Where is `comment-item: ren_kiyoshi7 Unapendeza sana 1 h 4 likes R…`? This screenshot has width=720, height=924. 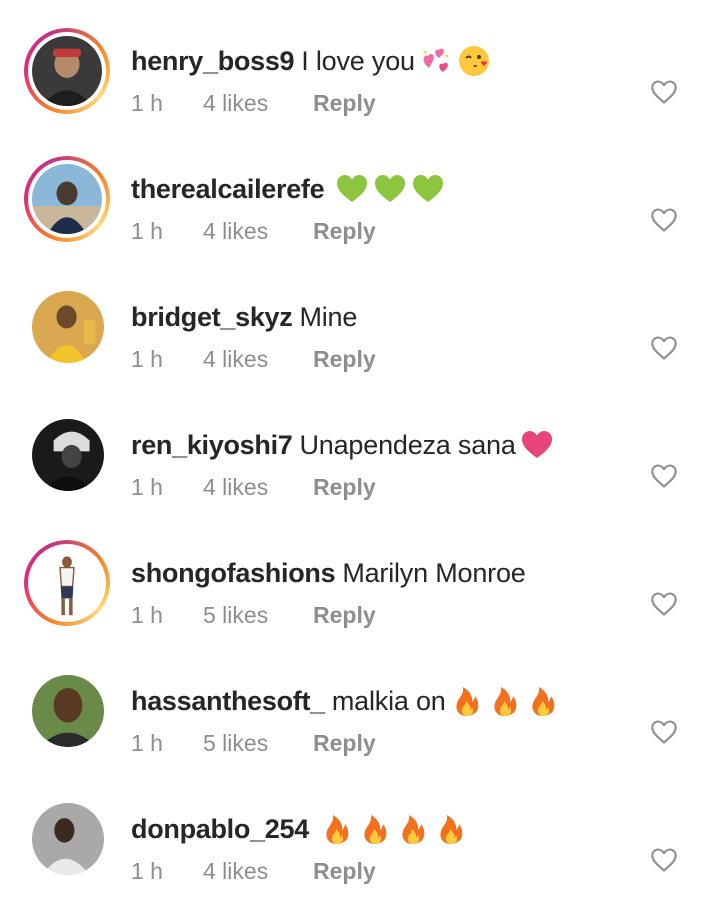
comment-item: ren_kiyoshi7 Unapendeza sana 1 h 4 likes R… is located at coordinates (360, 476).